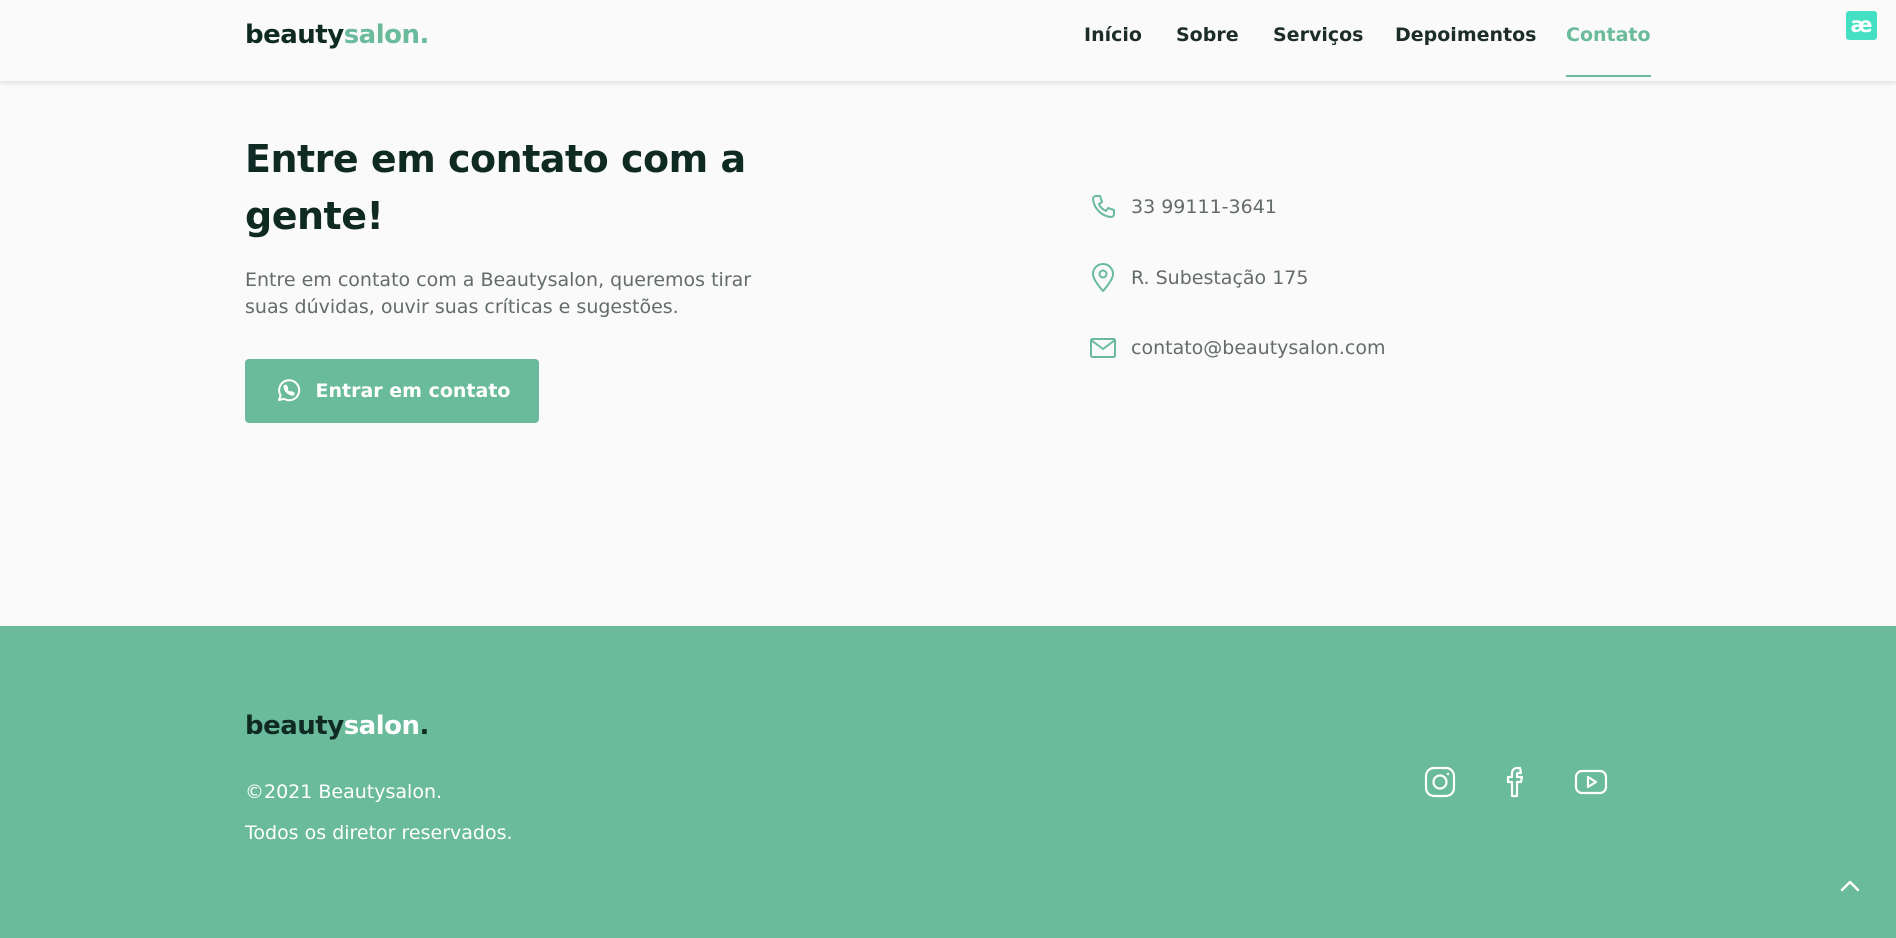 The height and width of the screenshot is (938, 1896). What do you see at coordinates (379, 833) in the screenshot?
I see `footer-rights: Todos os diretor reservados.` at bounding box center [379, 833].